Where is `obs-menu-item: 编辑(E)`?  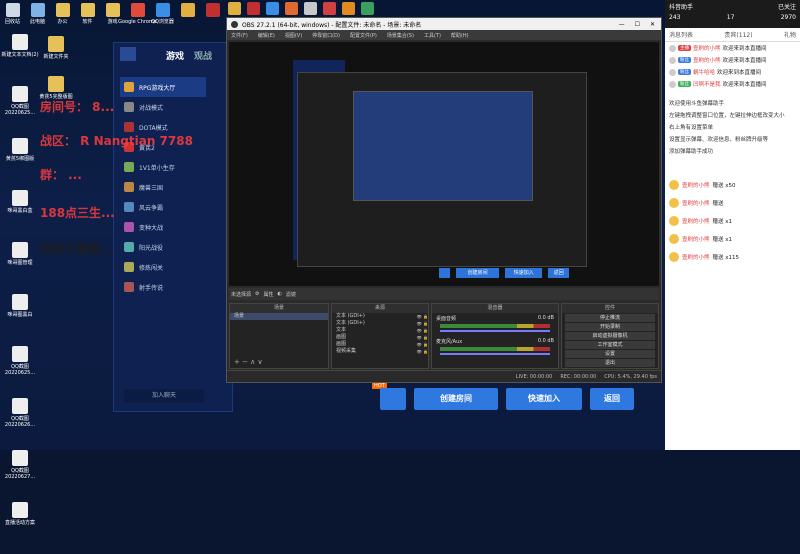
obs-menu-item: 编辑(E) is located at coordinates (266, 35).